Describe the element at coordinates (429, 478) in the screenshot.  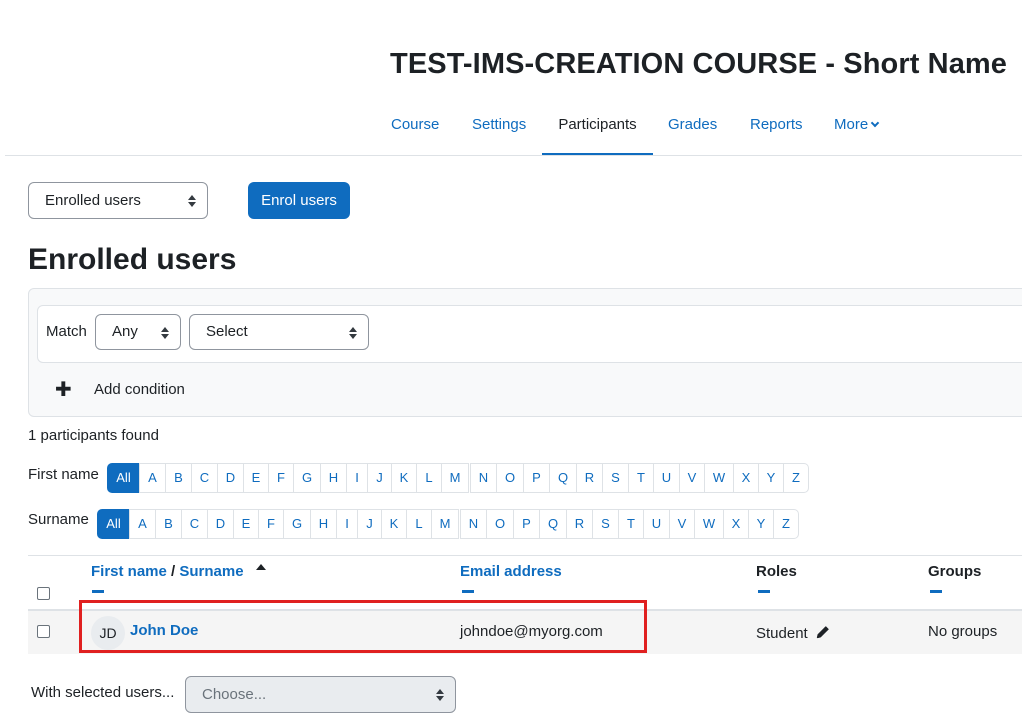
I see `firstname-initial: L` at that location.